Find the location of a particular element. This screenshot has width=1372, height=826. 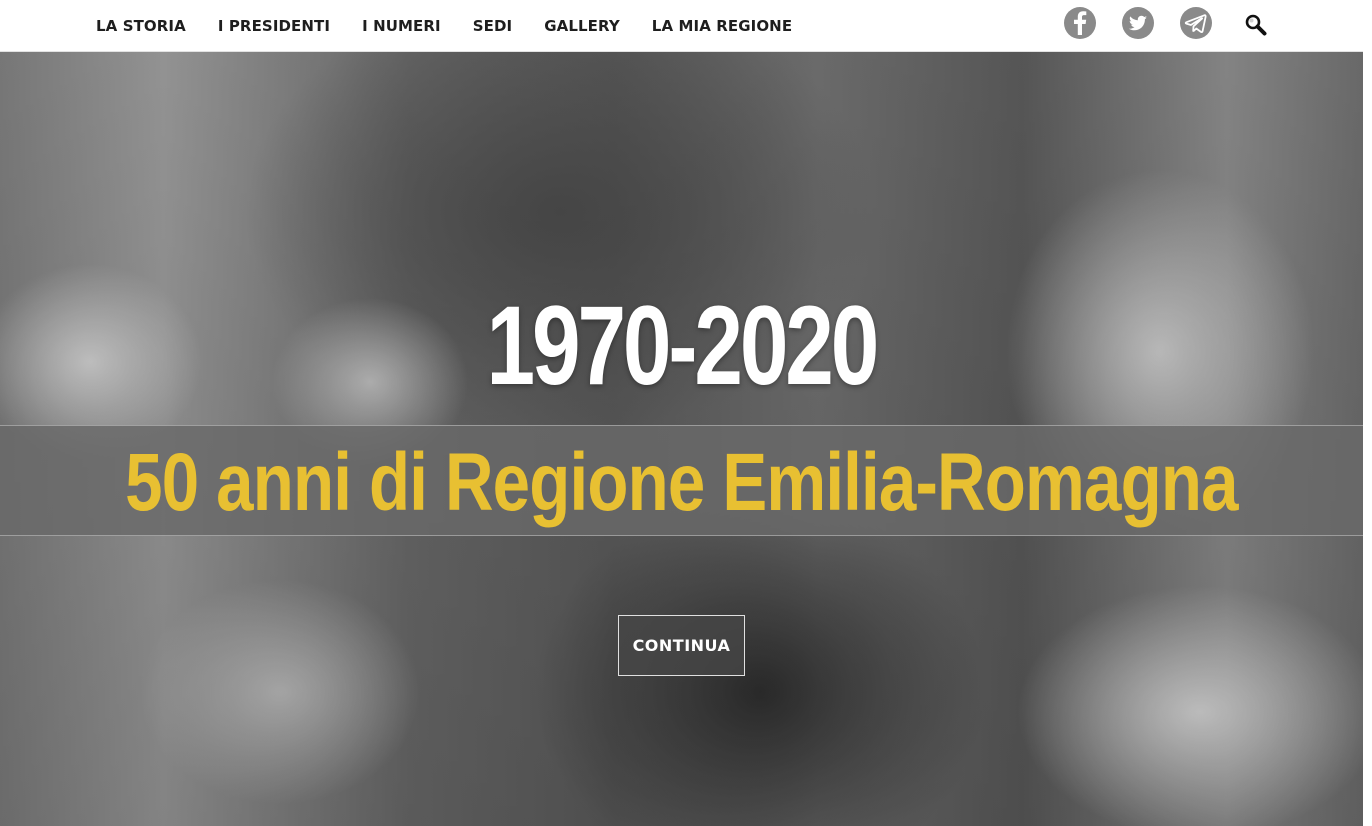

nav-item-gallery: GALLERY is located at coordinates (582, 26).